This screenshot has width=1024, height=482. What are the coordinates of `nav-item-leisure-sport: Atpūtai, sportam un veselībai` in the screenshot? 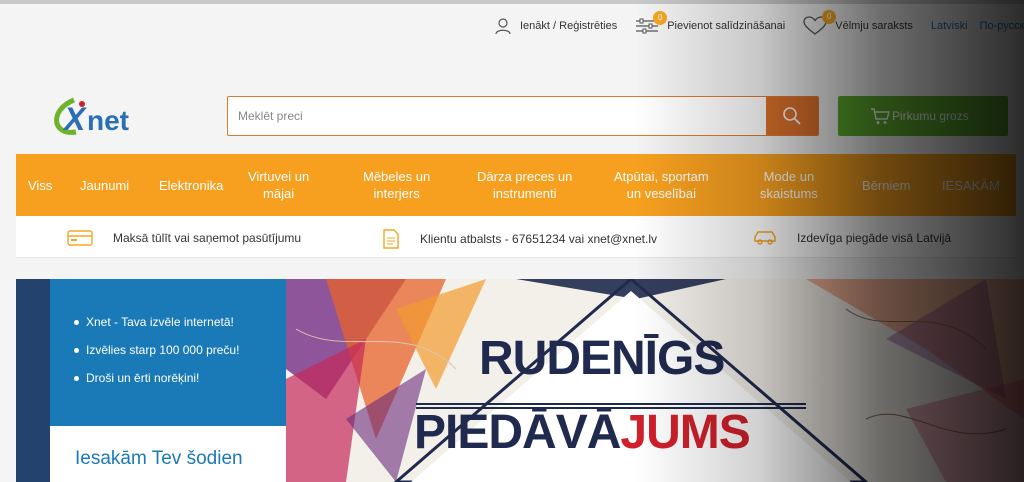 It's located at (661, 185).